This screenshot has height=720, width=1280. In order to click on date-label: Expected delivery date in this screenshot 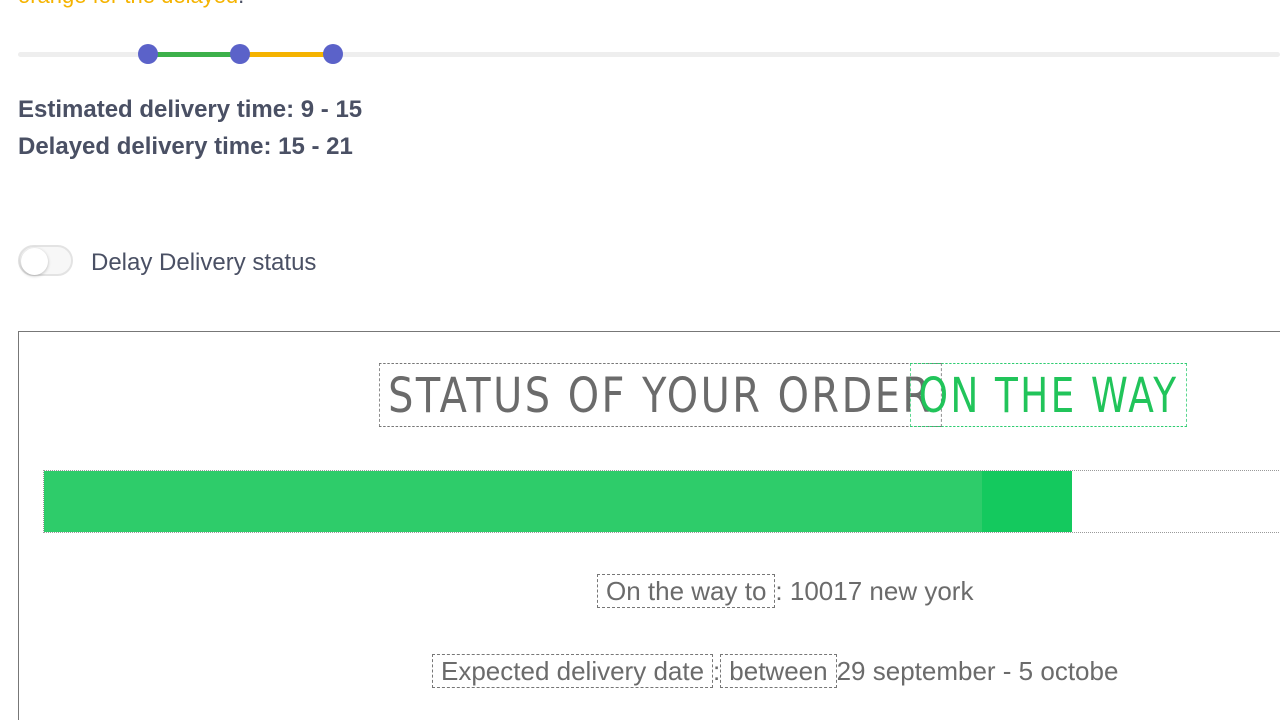, I will do `click(573, 671)`.